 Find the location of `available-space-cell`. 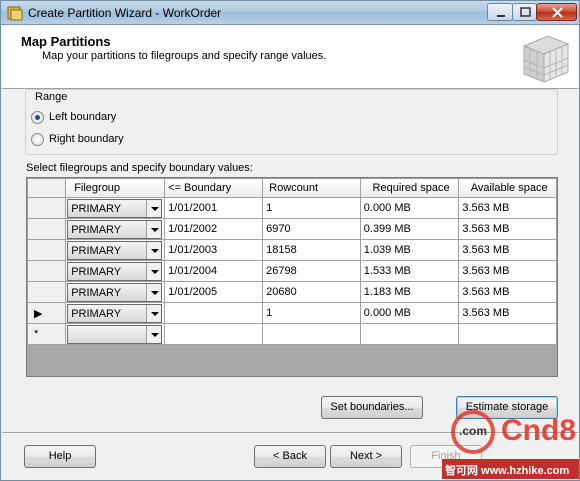

available-space-cell is located at coordinates (507, 334).